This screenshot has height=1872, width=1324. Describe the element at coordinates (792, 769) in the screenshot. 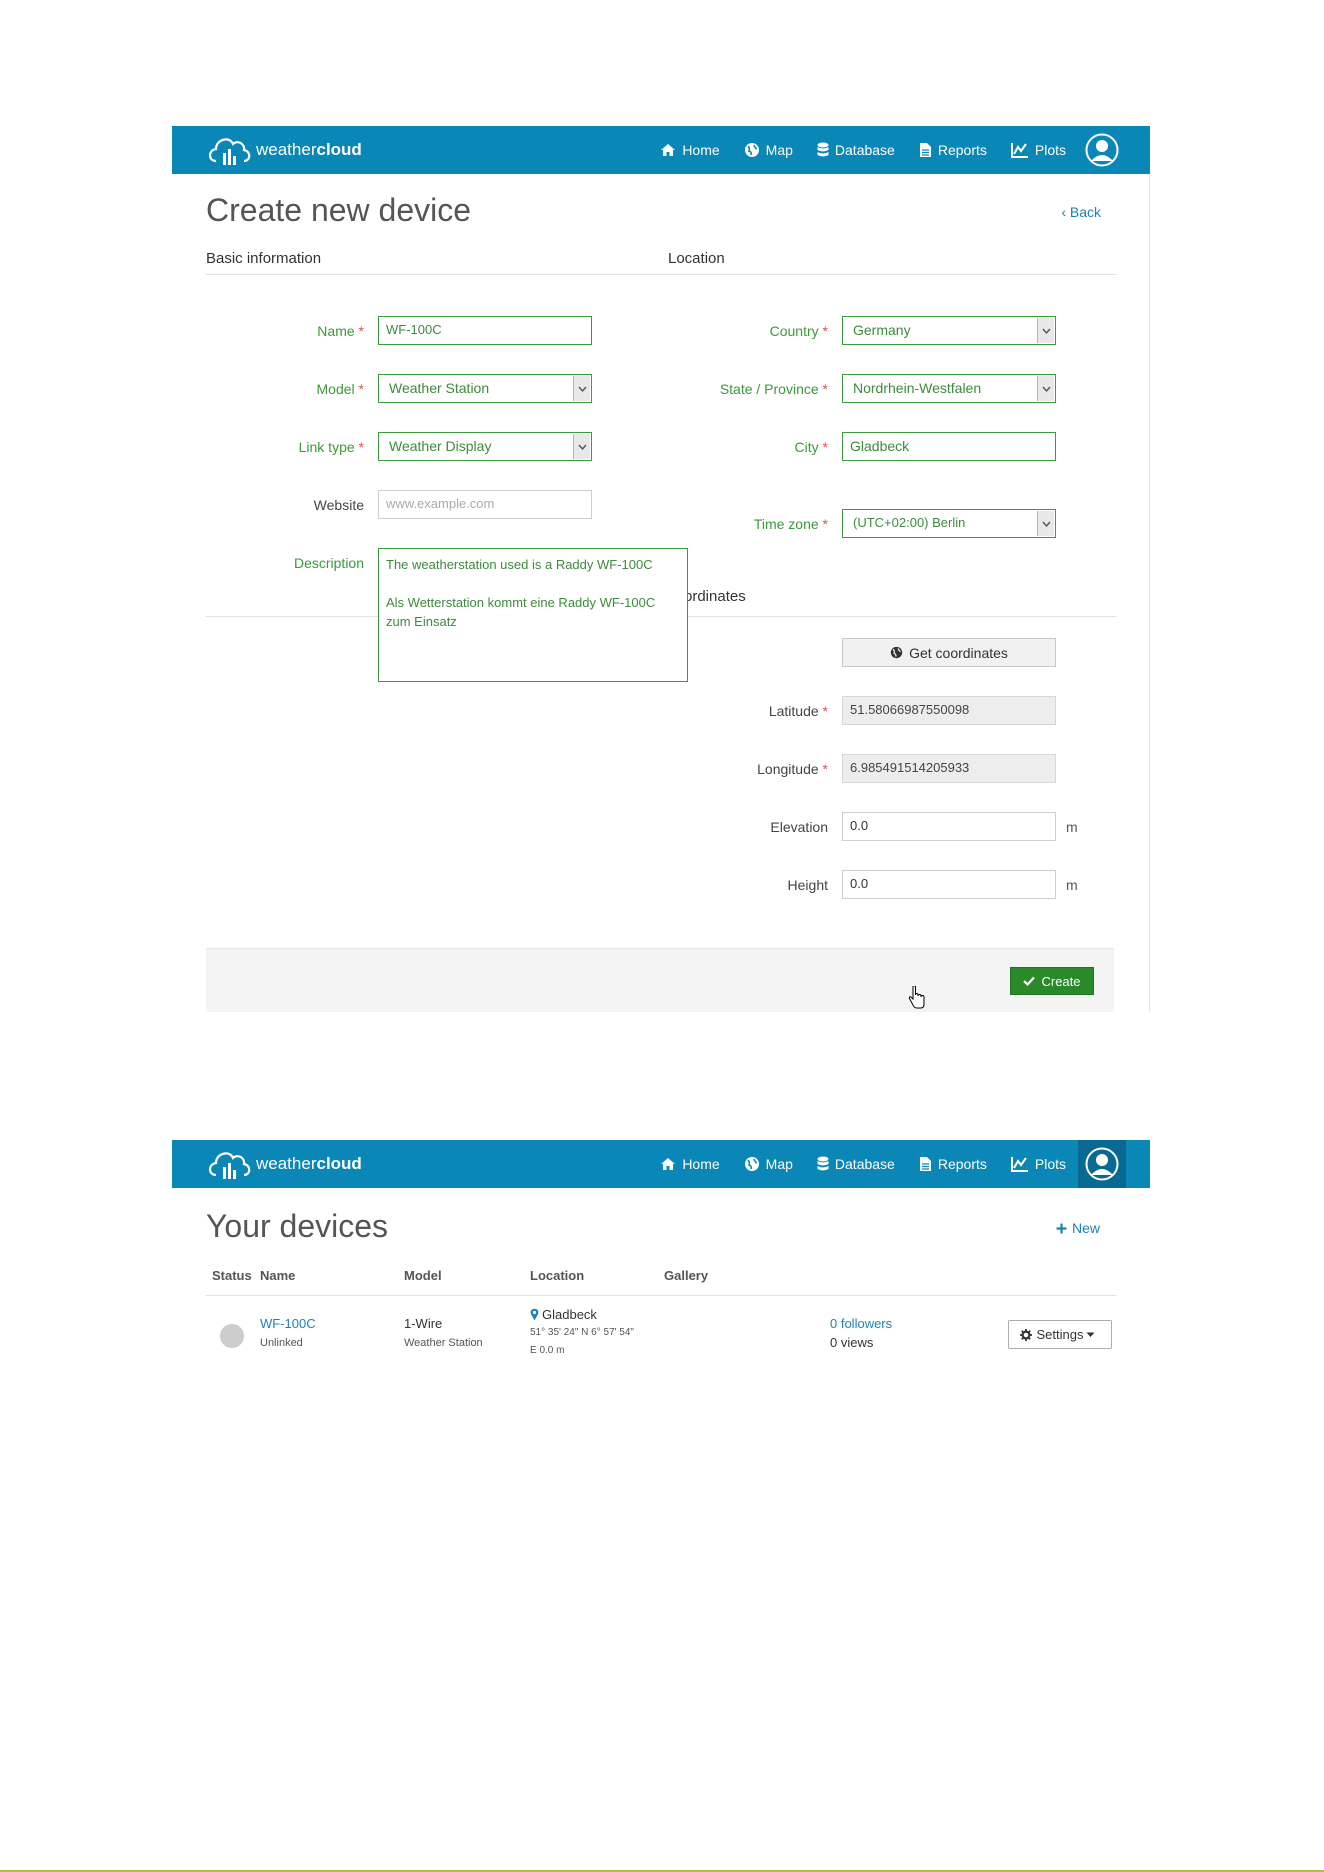

I see `longitude-label: Longitude *` at that location.